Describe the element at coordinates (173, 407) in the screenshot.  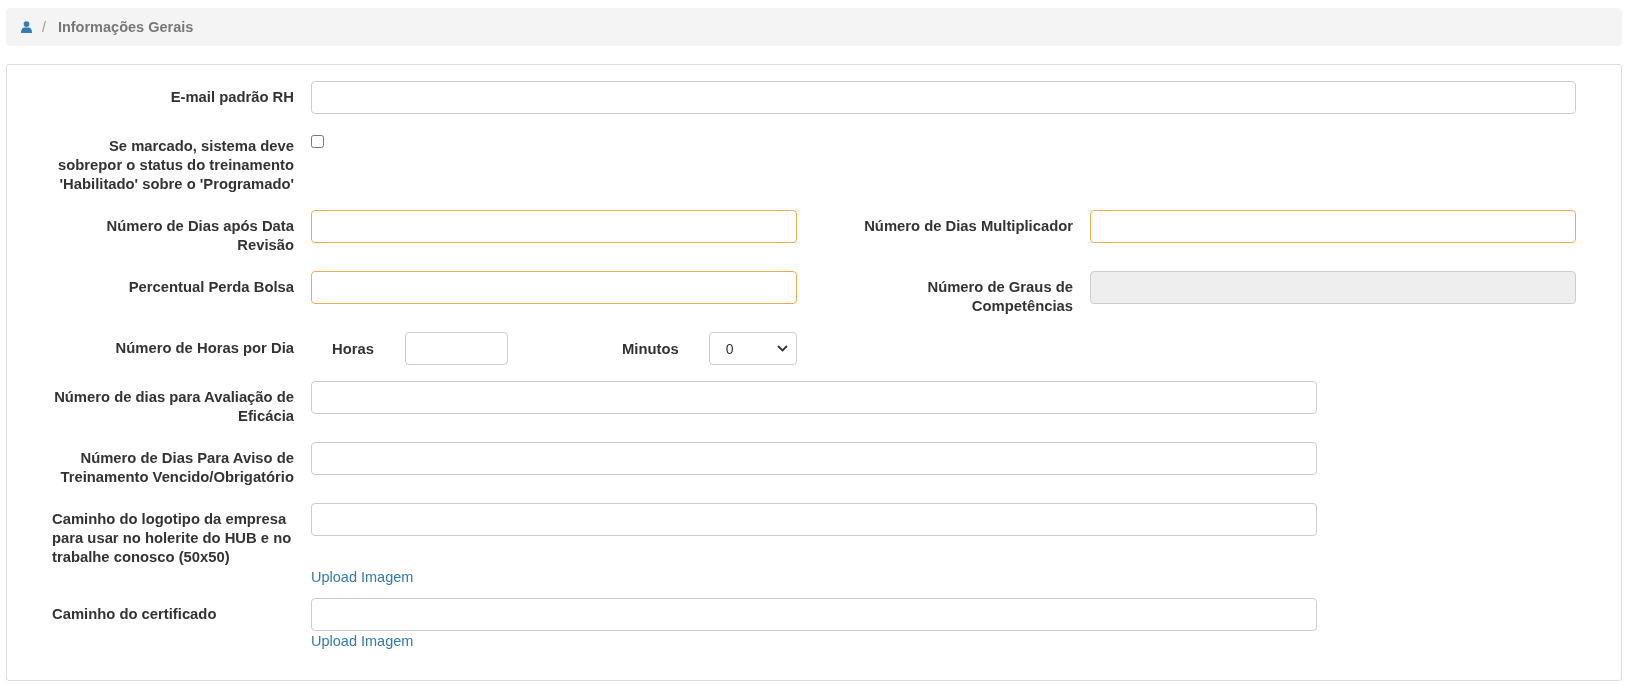
I see `field-label: Número de dias para Avaliação de Eficácia` at that location.